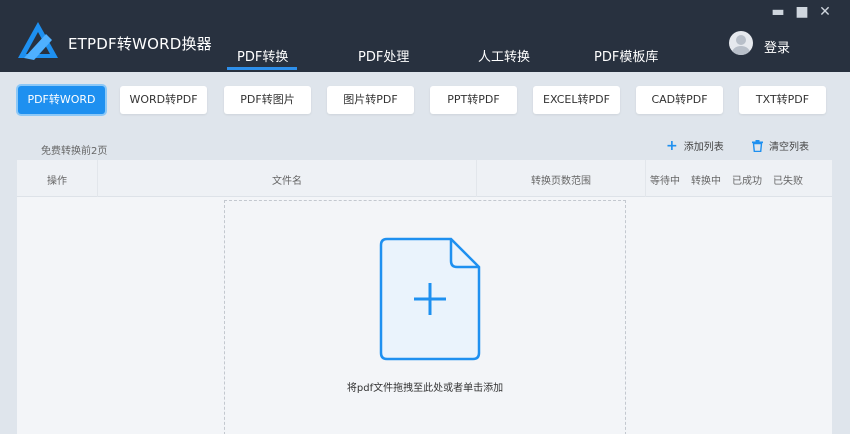 This screenshot has width=850, height=434. What do you see at coordinates (672, 145) in the screenshot?
I see `plus-icon: +` at bounding box center [672, 145].